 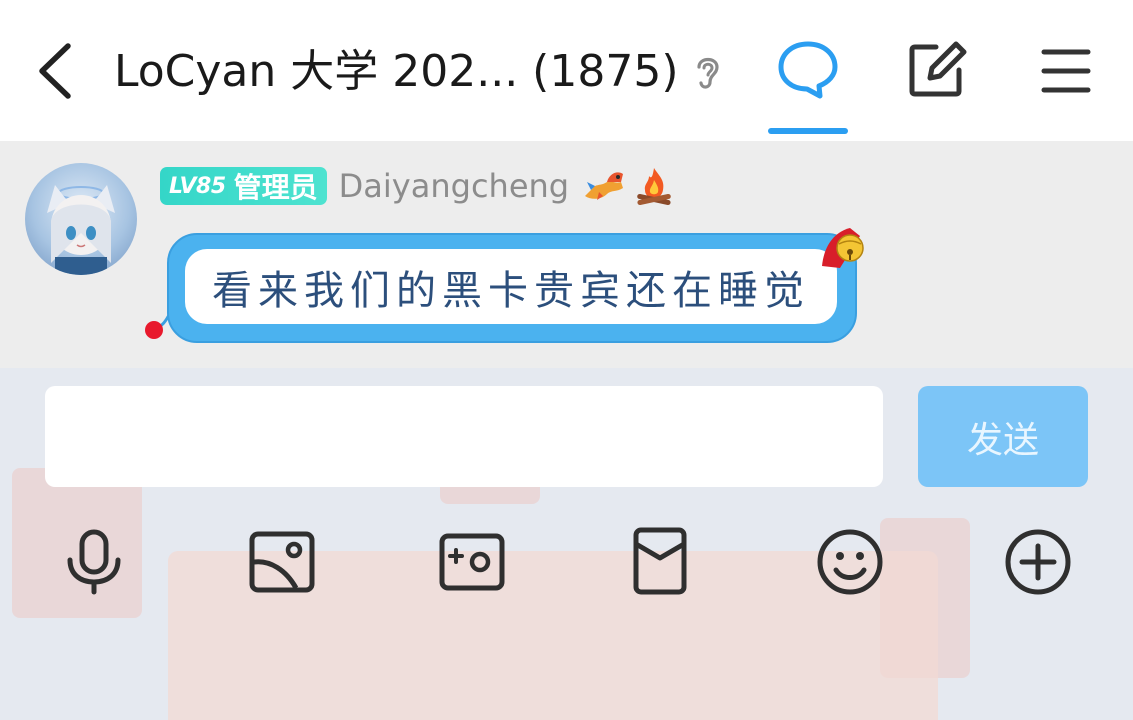 What do you see at coordinates (808, 70) in the screenshot?
I see `chat-bubble-icon` at bounding box center [808, 70].